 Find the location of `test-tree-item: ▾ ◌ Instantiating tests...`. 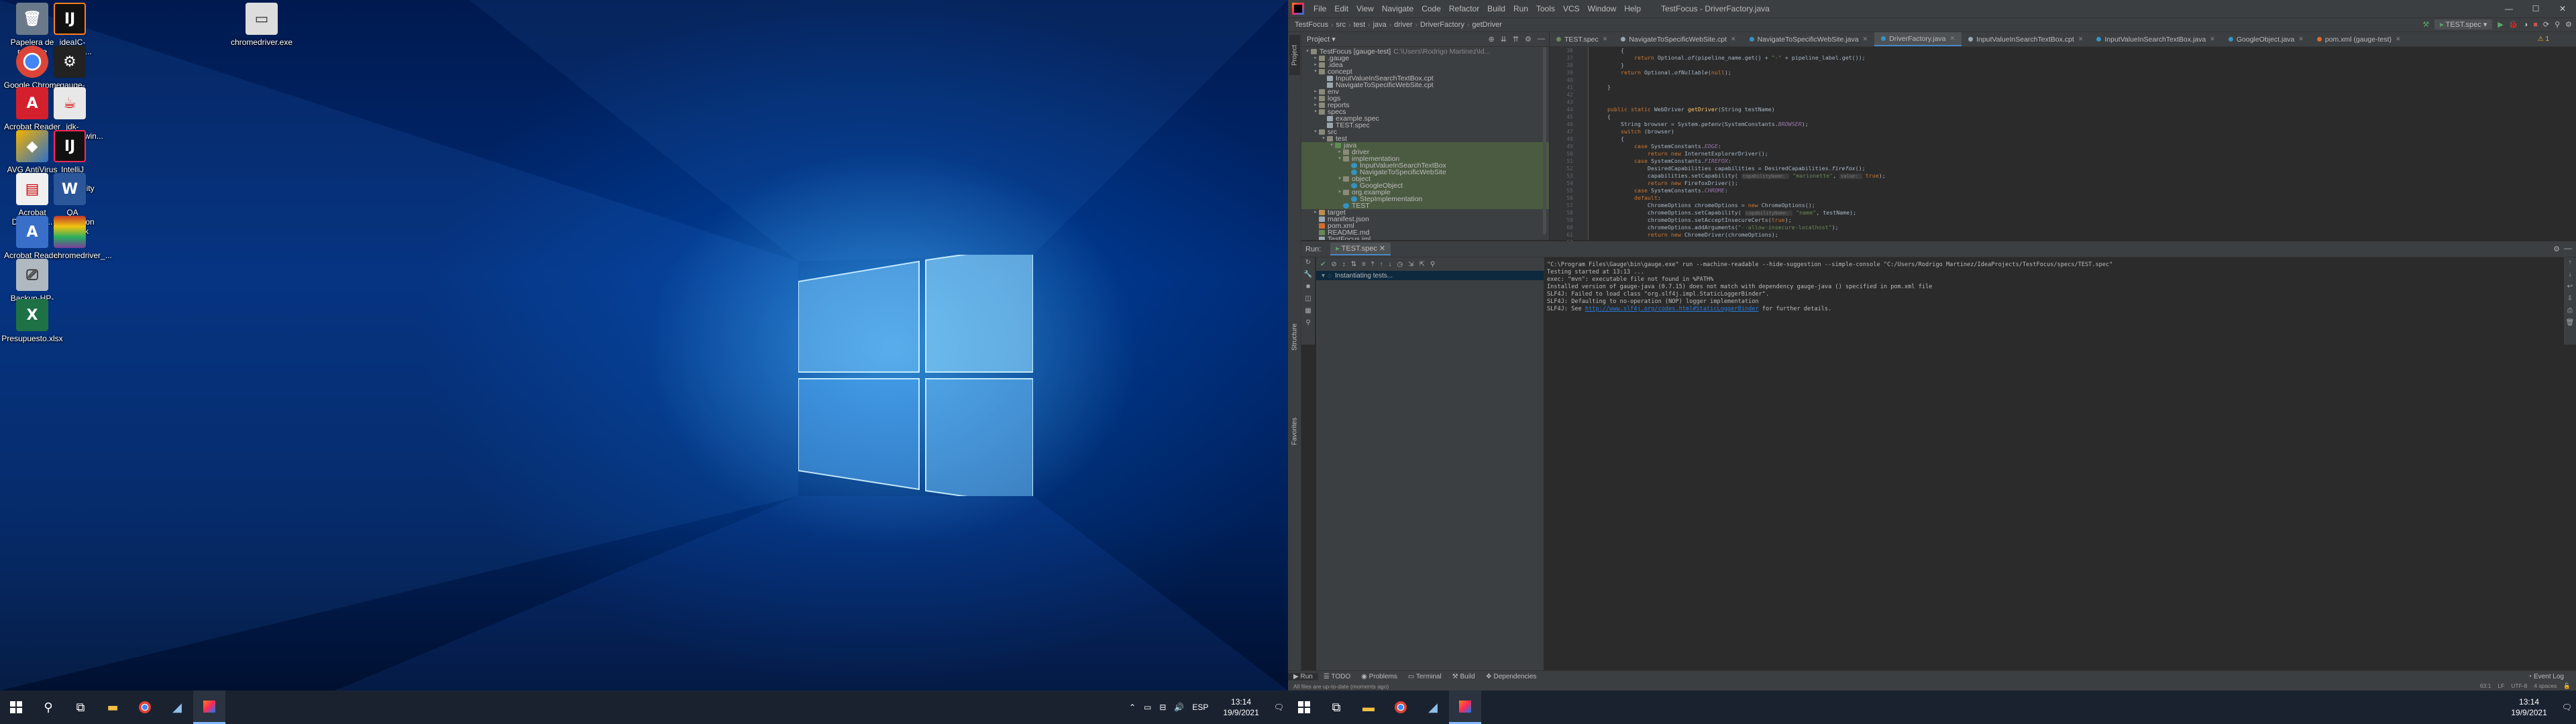

test-tree-item: ▾ ◌ Instantiating tests... is located at coordinates (1430, 275).